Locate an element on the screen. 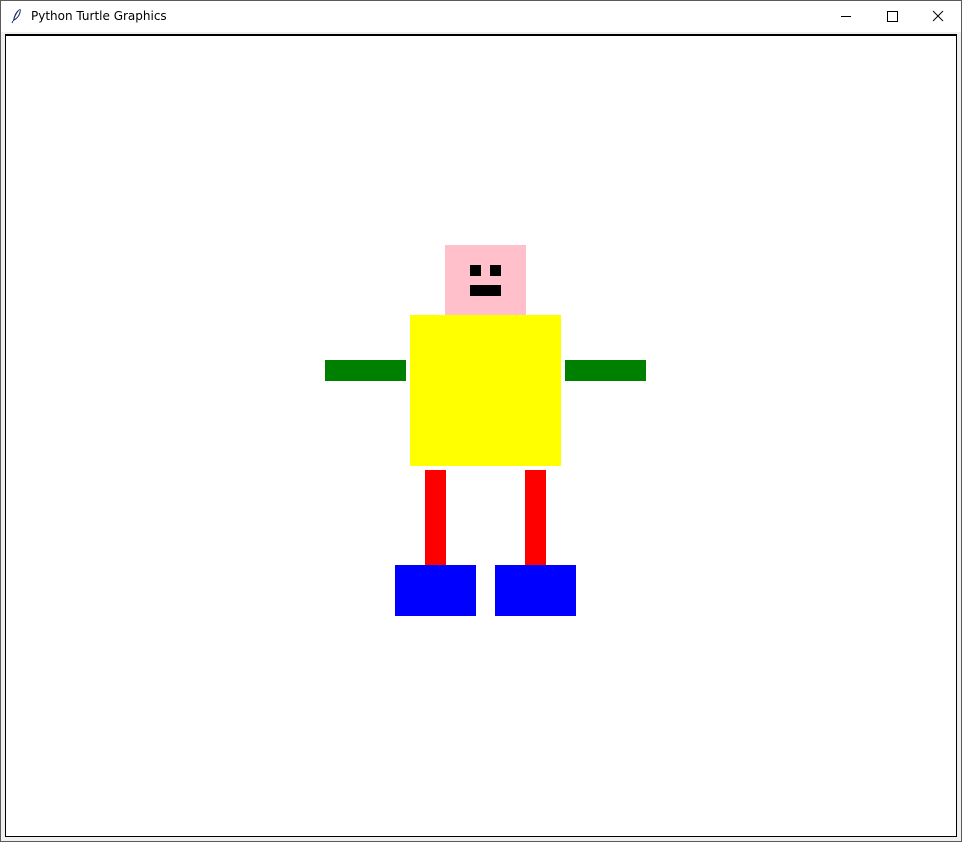 The height and width of the screenshot is (842, 962). close-icon is located at coordinates (938, 16).